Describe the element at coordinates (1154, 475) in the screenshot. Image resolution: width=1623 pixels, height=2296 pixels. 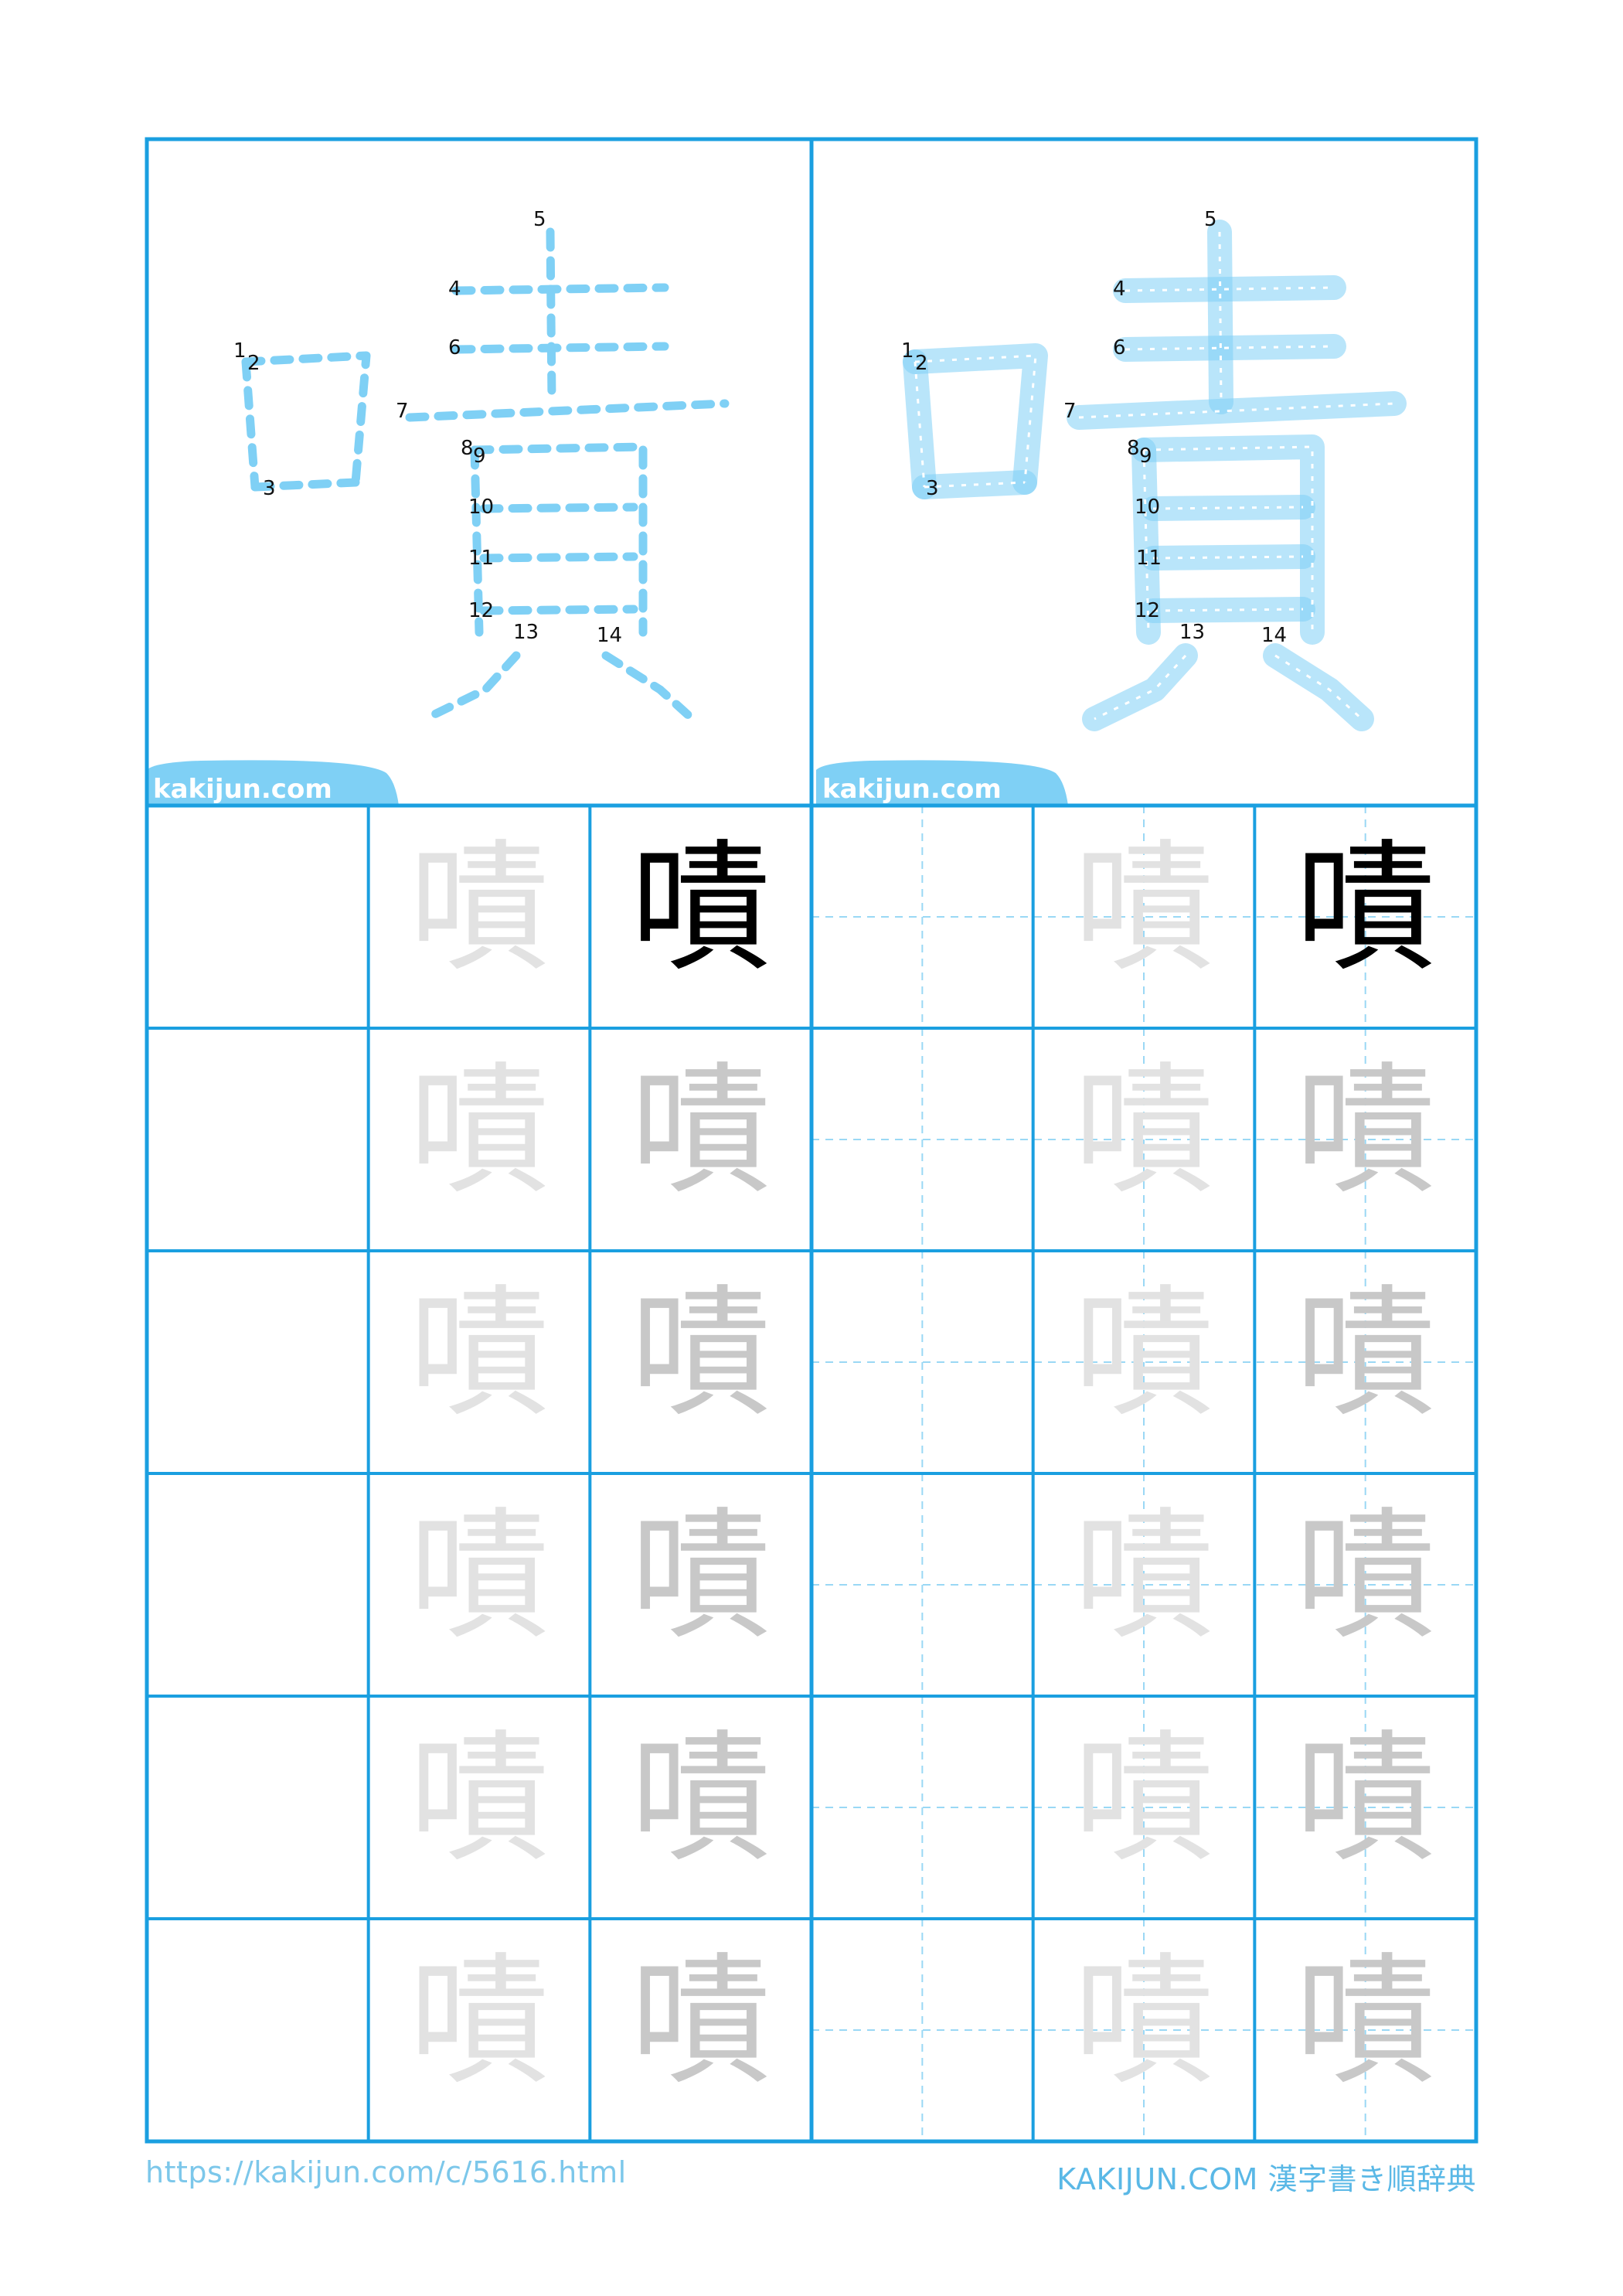
I see `filled-stroke-paths` at that location.